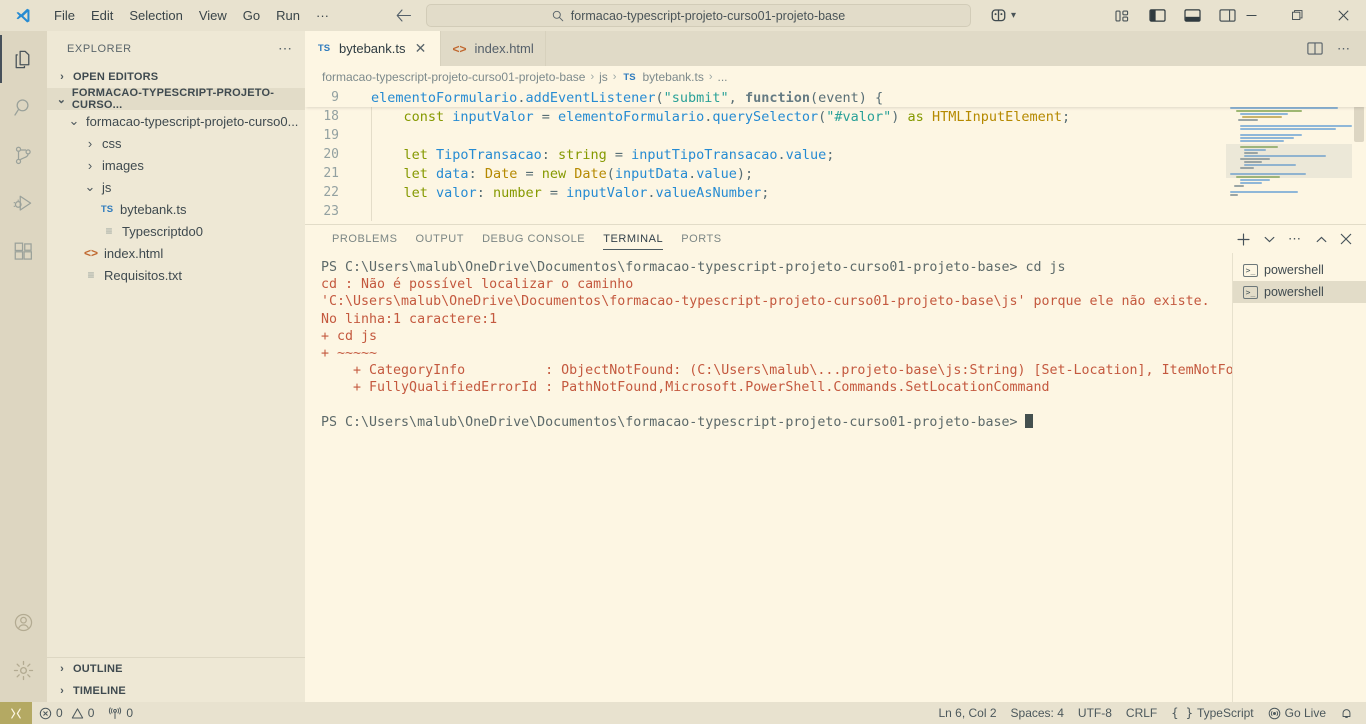  What do you see at coordinates (1349, 713) in the screenshot?
I see `status-notifications` at bounding box center [1349, 713].